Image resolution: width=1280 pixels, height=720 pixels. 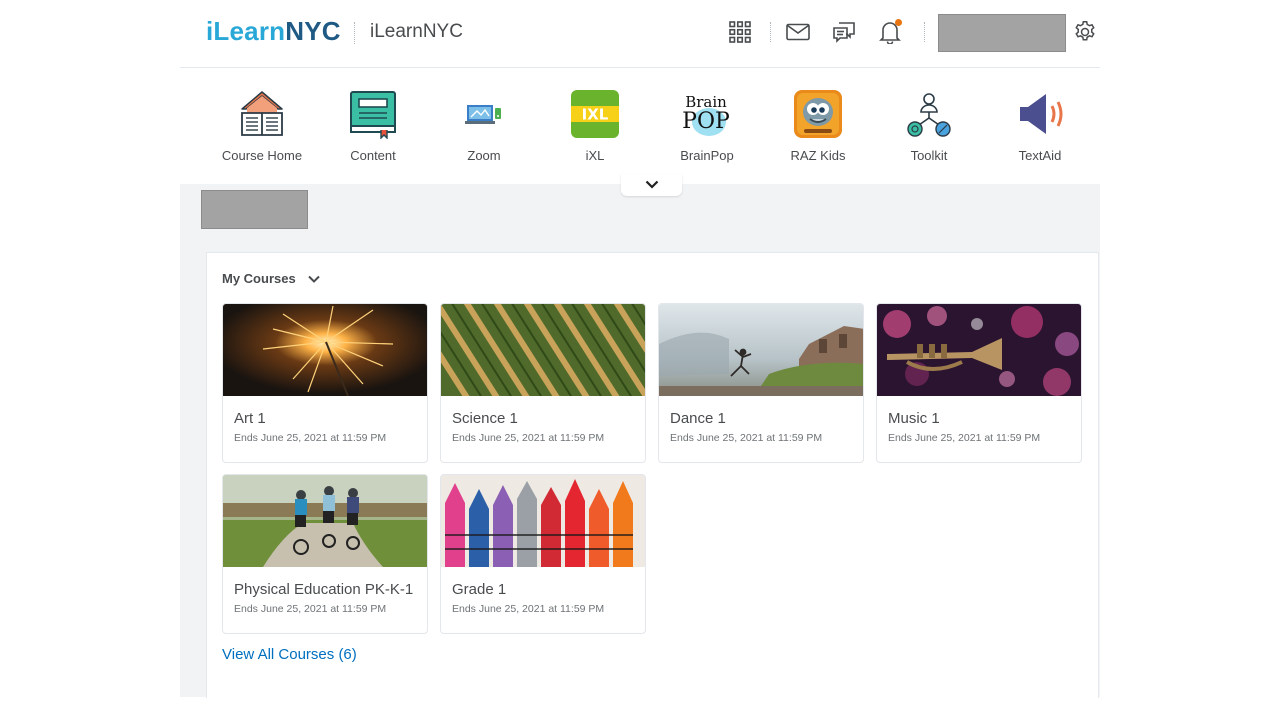 I want to click on course-name: Grade 1, so click(x=479, y=589).